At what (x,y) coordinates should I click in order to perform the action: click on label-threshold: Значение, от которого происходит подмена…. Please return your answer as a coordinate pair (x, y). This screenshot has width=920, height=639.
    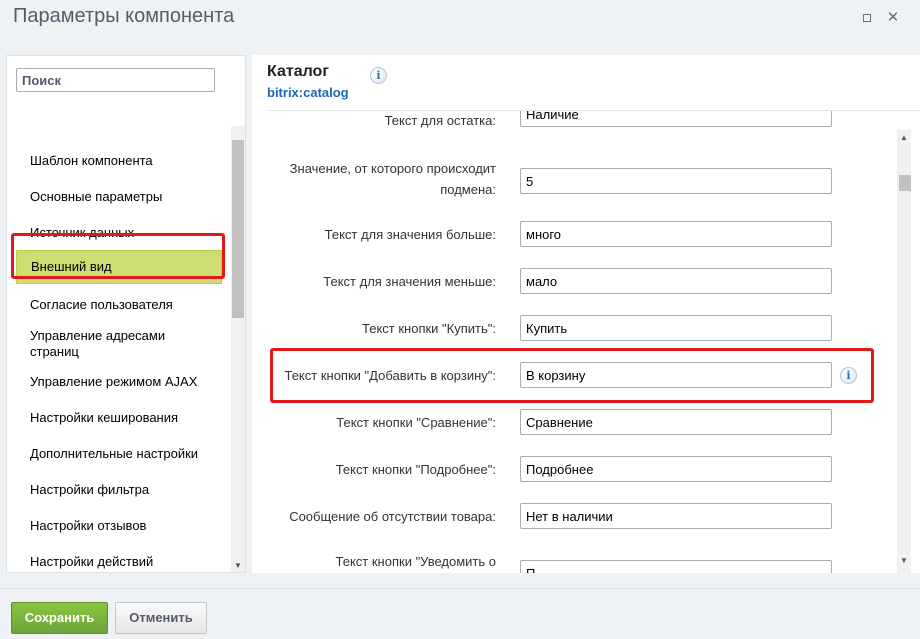
    Looking at the image, I should click on (392, 179).